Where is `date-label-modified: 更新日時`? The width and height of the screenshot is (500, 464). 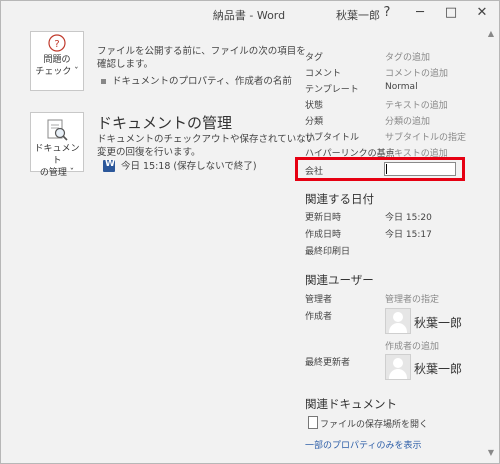 date-label-modified: 更新日時 is located at coordinates (323, 218).